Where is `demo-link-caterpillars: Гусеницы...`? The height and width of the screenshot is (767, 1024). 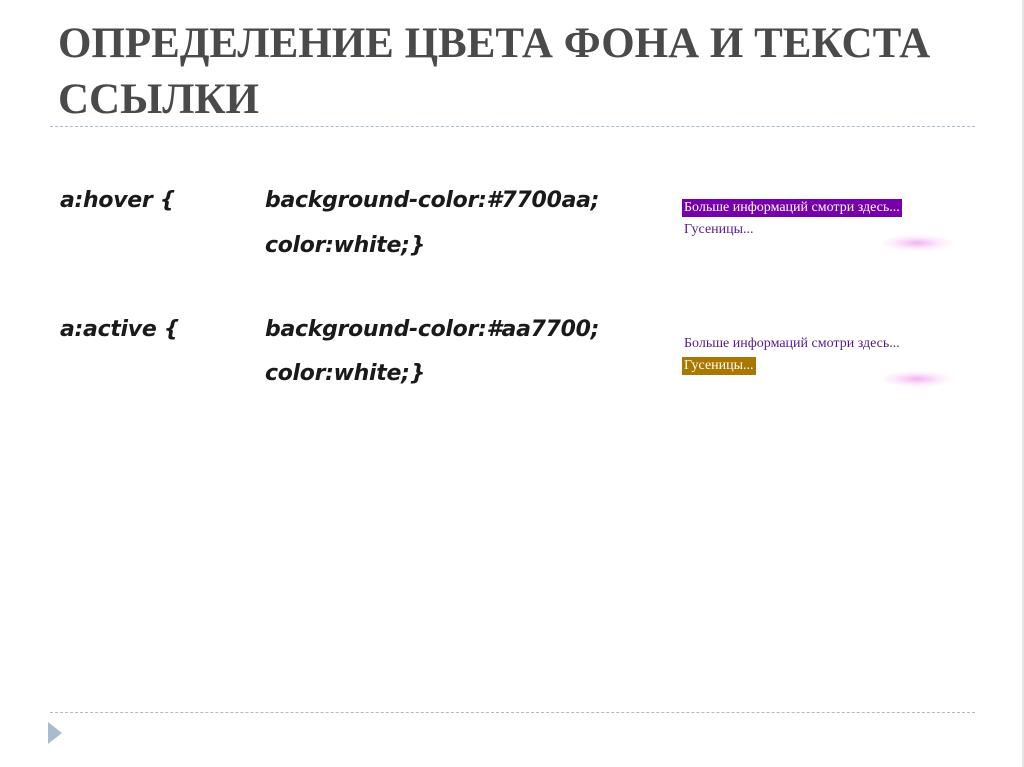
demo-link-caterpillars: Гусеницы... is located at coordinates (719, 230).